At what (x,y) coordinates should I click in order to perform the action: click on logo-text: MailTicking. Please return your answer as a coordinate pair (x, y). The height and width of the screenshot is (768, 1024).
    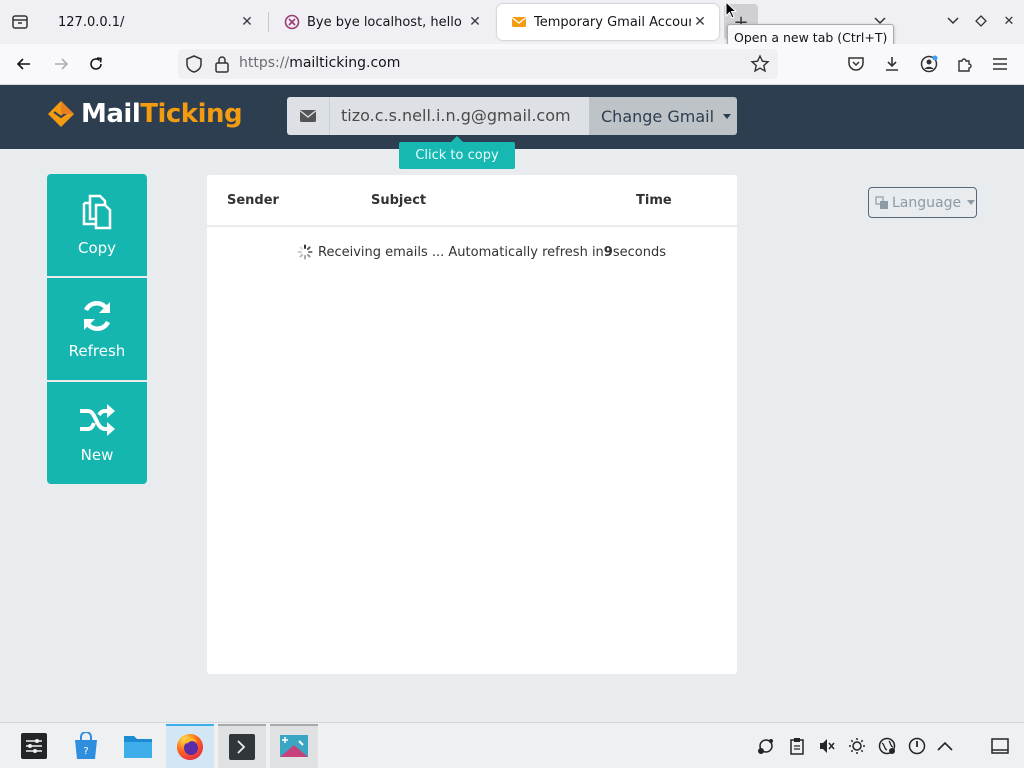
    Looking at the image, I should click on (162, 114).